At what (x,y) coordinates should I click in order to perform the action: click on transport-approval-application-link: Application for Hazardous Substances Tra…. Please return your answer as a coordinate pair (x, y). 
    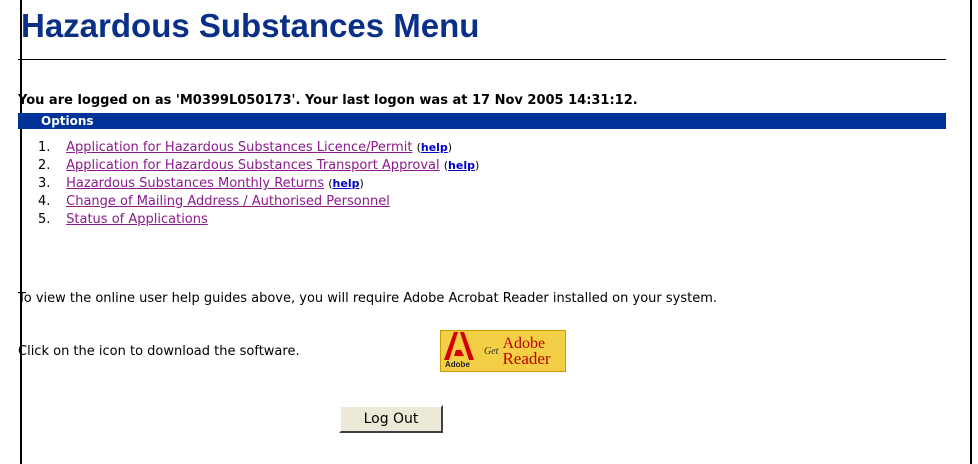
    Looking at the image, I should click on (252, 165).